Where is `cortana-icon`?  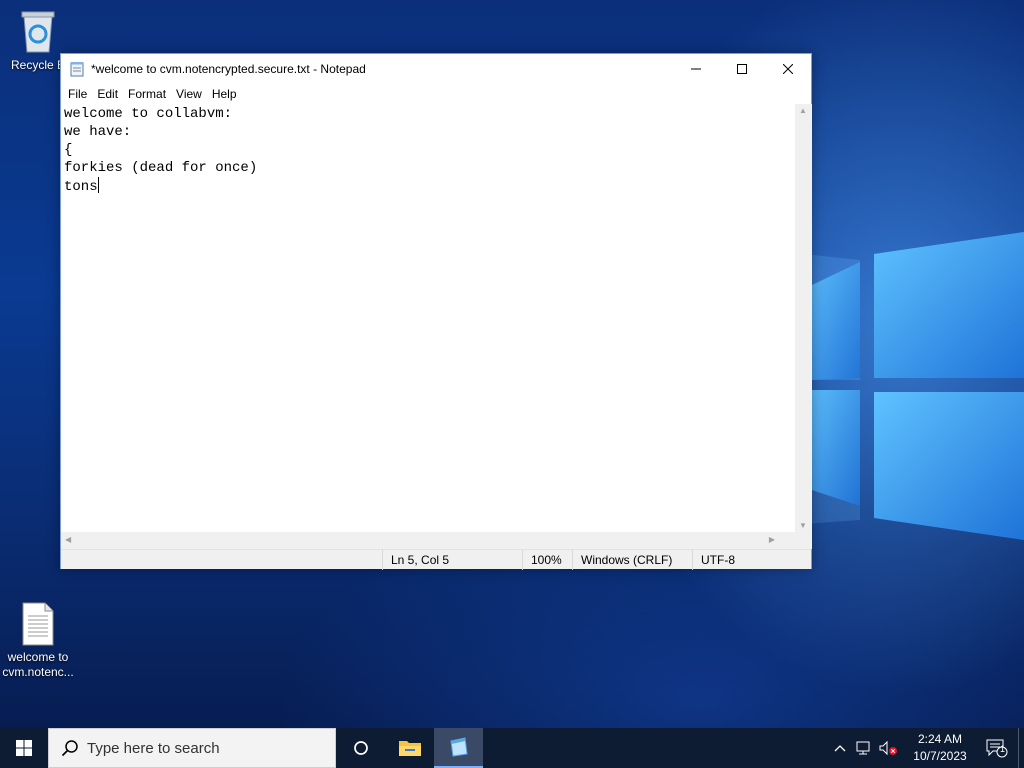 cortana-icon is located at coordinates (360, 748).